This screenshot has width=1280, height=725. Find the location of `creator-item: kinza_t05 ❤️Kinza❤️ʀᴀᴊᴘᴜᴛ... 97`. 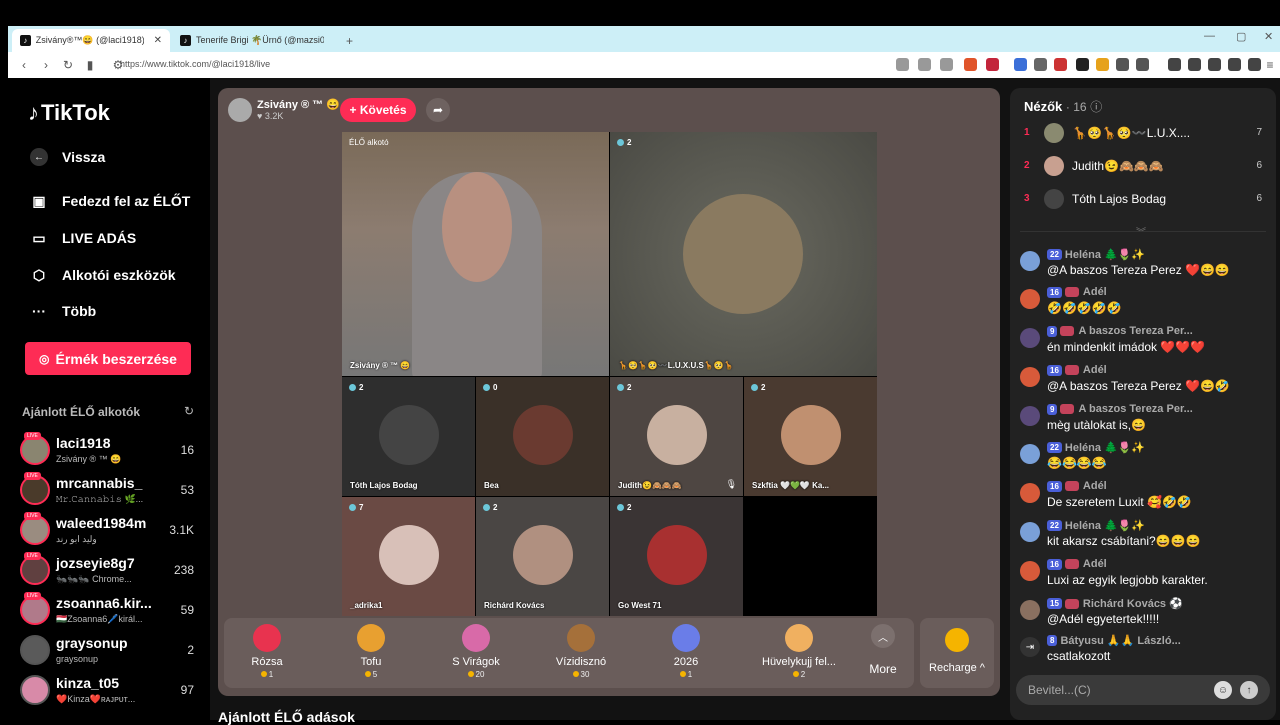

creator-item: kinza_t05 ❤️Kinza❤️ʀᴀᴊᴘᴜᴛ... 97 is located at coordinates (110, 693).